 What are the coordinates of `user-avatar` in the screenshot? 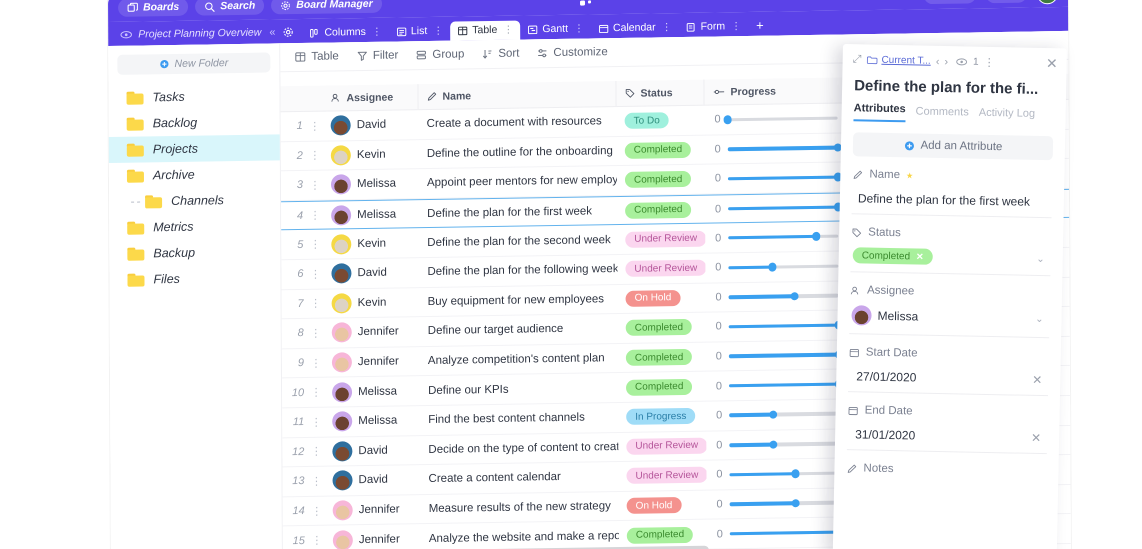 It's located at (1047, 2).